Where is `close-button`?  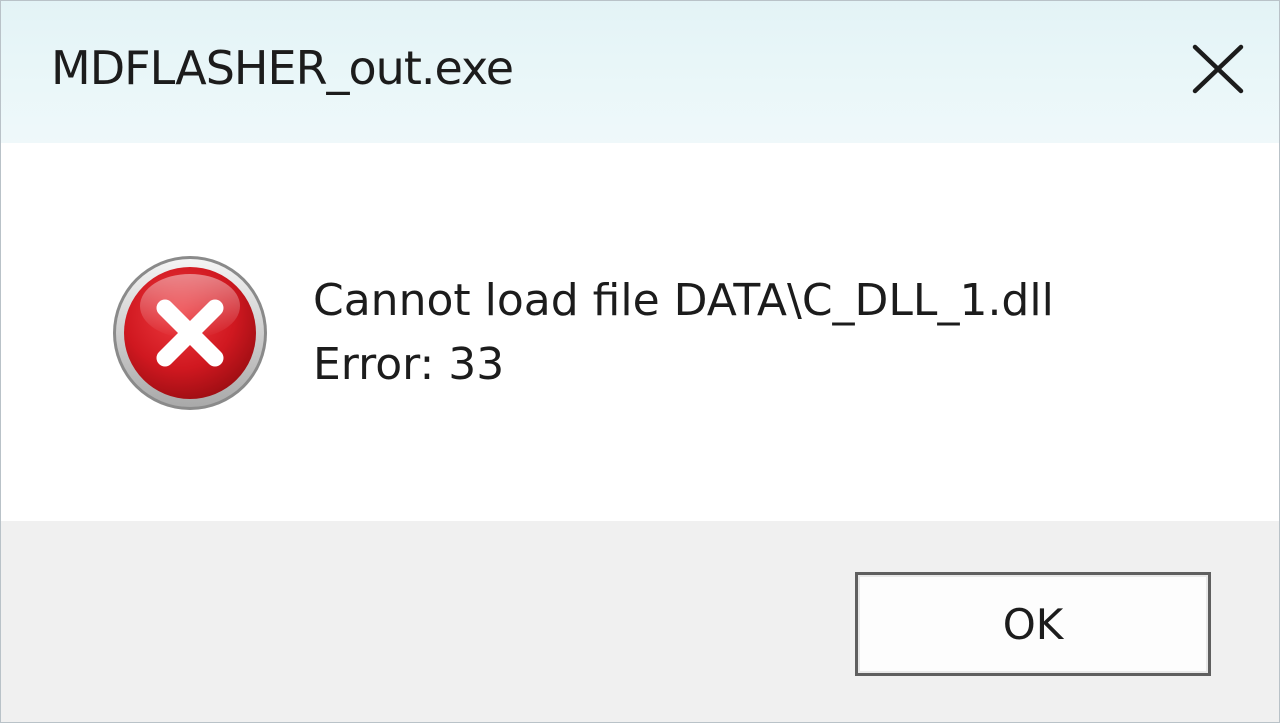 close-button is located at coordinates (1219, 71).